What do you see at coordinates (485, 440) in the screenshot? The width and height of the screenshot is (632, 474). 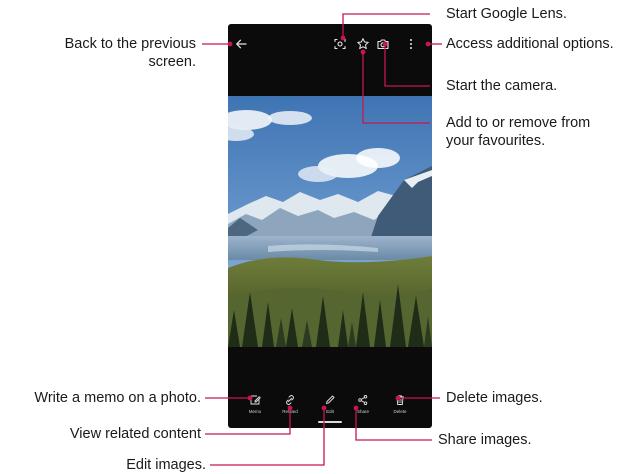 I see `callout-share-images: Share images.` at bounding box center [485, 440].